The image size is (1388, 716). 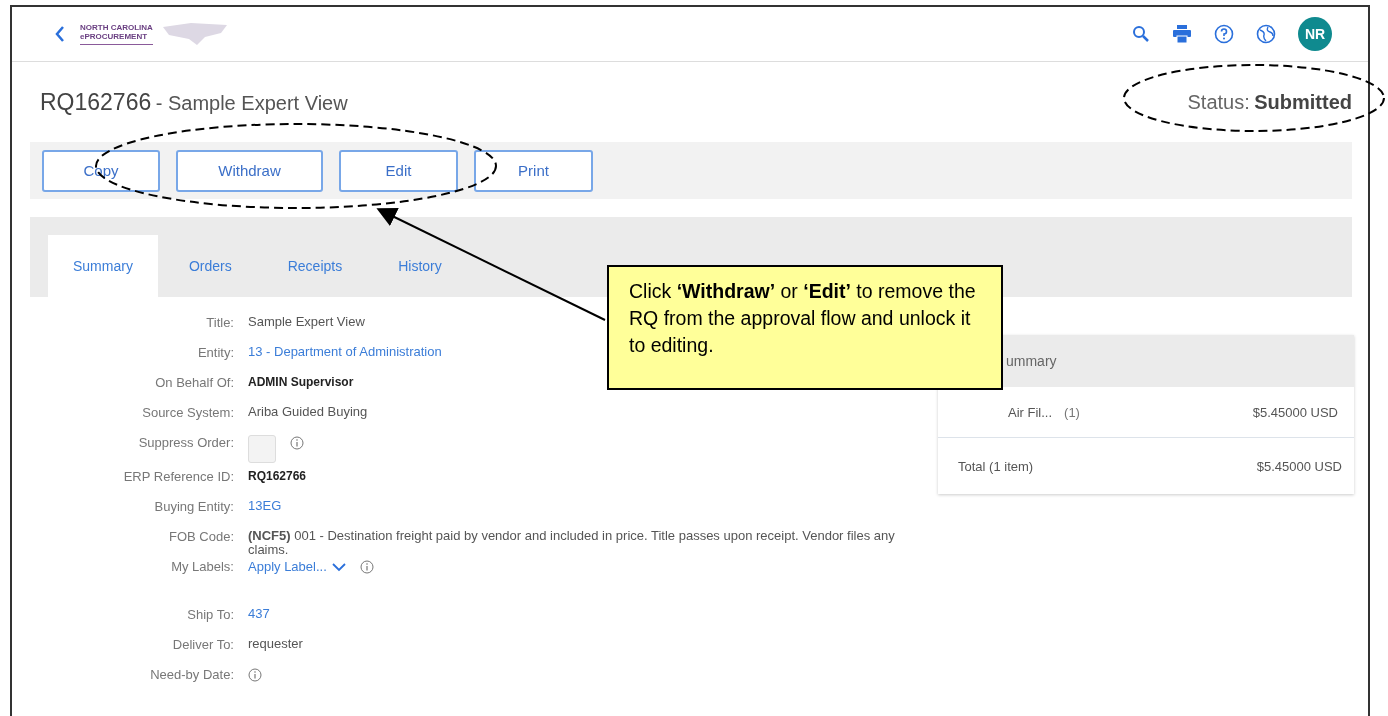 I want to click on field-label: My Labels:, so click(x=202, y=567).